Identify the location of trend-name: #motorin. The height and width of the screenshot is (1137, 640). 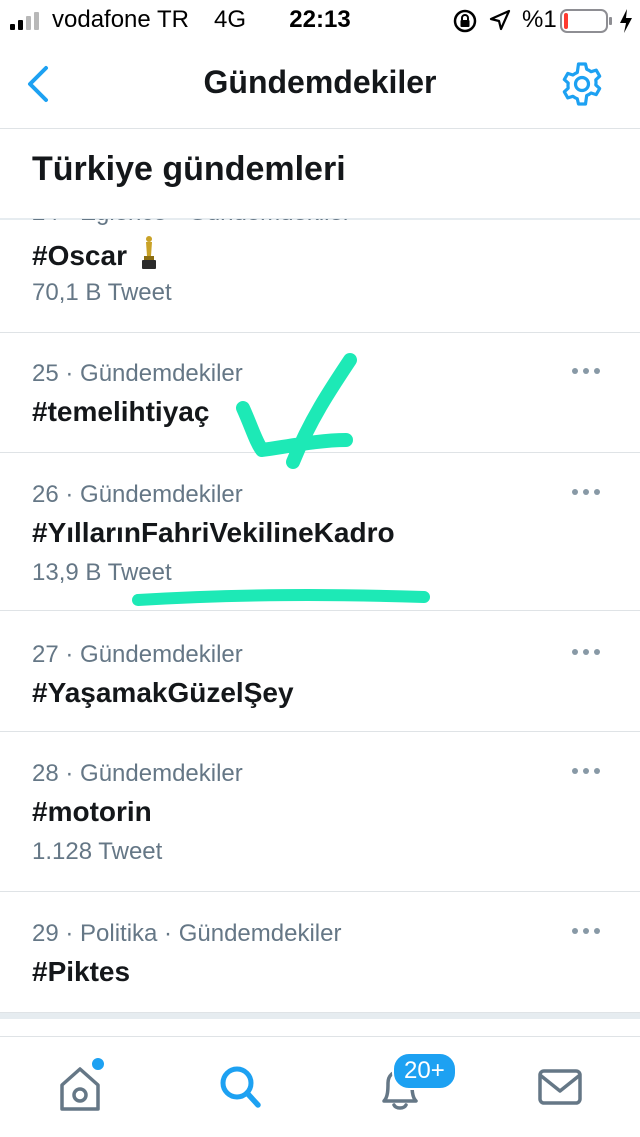
(92, 811).